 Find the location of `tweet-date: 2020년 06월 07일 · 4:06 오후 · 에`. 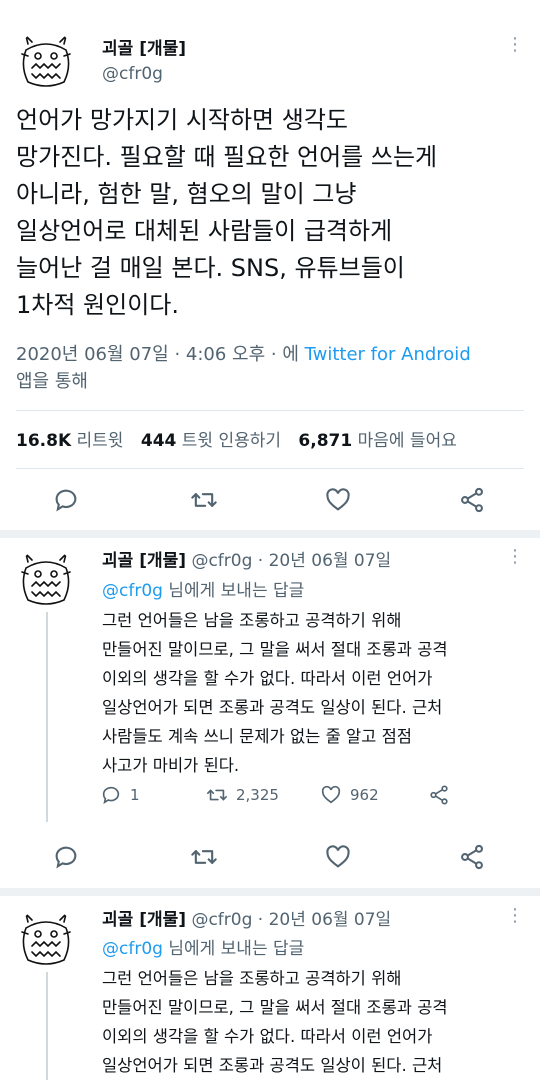

tweet-date: 2020년 06월 07일 · 4:06 오후 · 에 is located at coordinates (160, 354).